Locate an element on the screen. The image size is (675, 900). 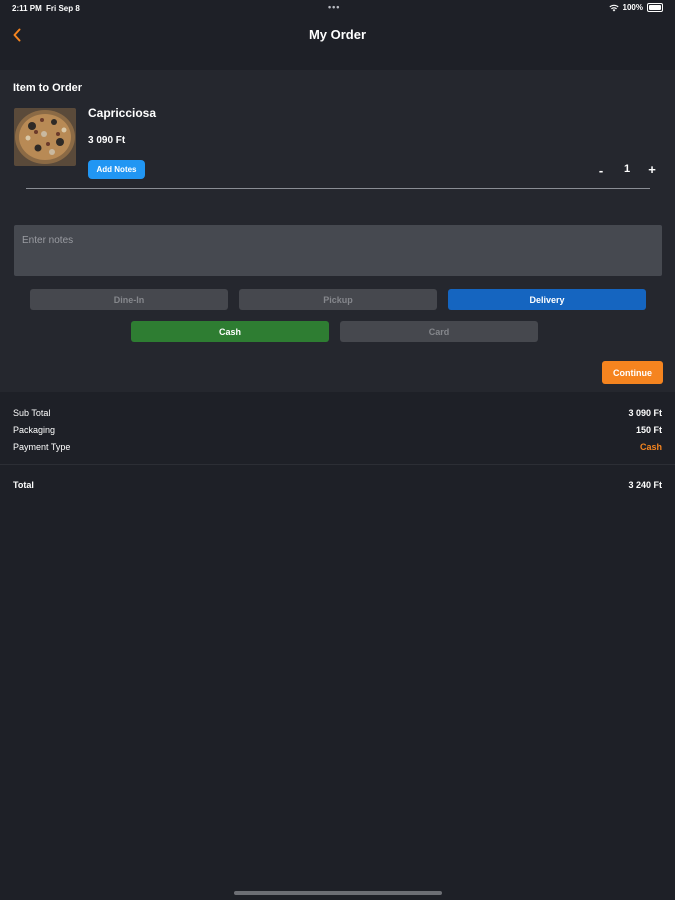
payment-type-row: Payment Type Cash is located at coordinates (337, 447).